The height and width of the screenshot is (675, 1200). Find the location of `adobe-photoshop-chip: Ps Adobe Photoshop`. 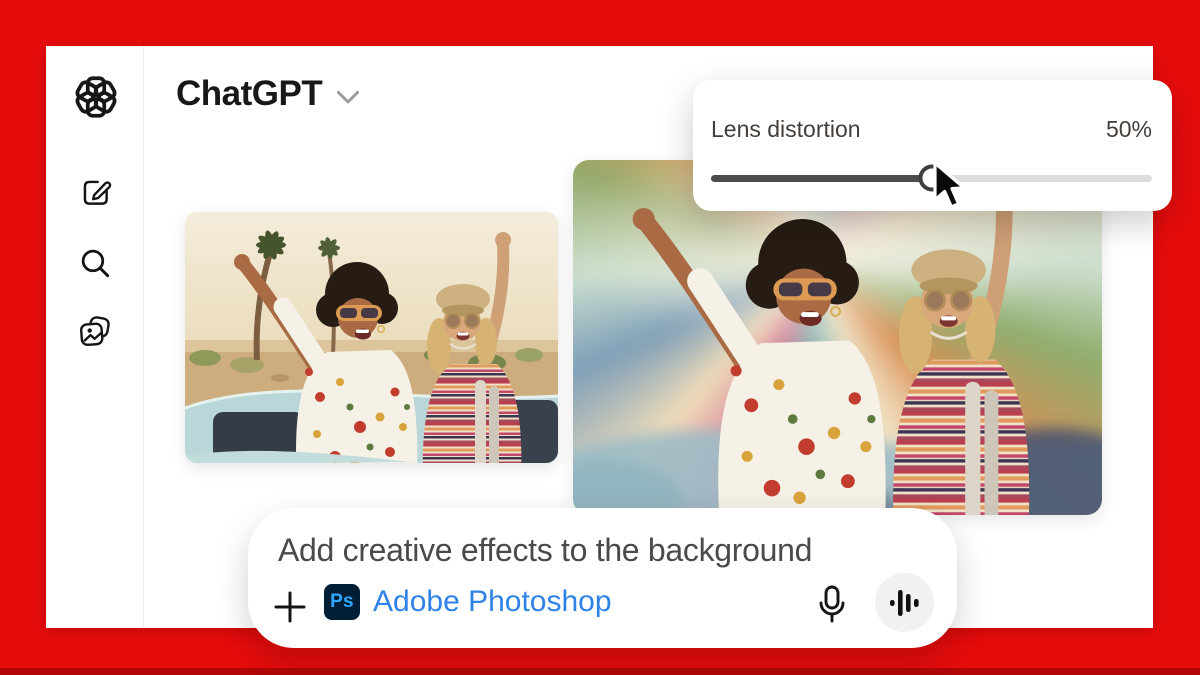

adobe-photoshop-chip: Ps Adobe Photoshop is located at coordinates (468, 602).